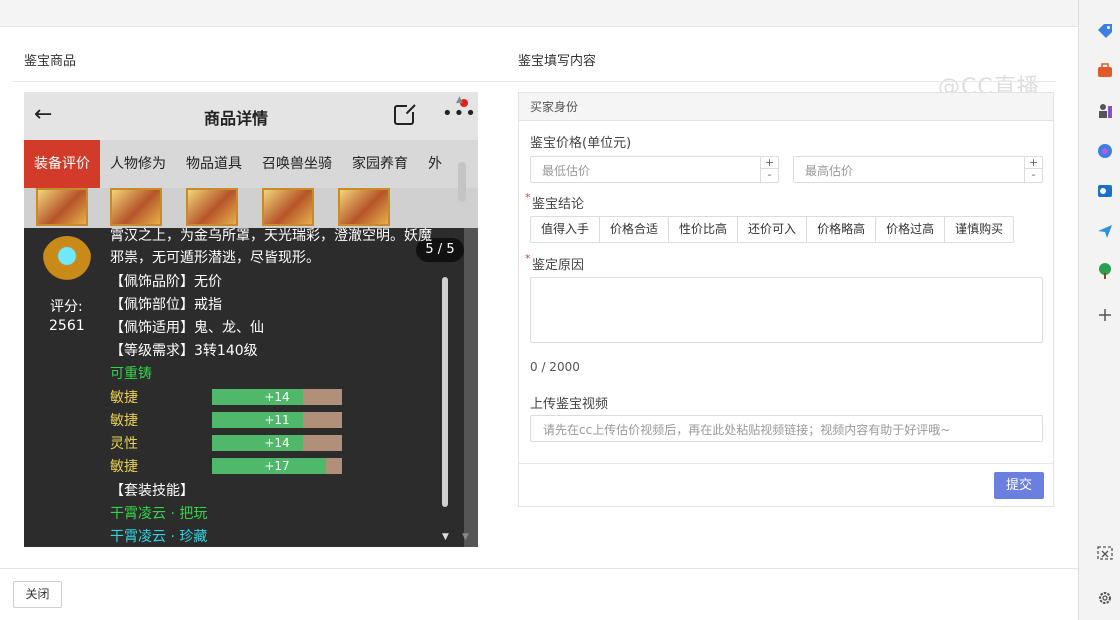  I want to click on score-label: 评分:, so click(66, 307).